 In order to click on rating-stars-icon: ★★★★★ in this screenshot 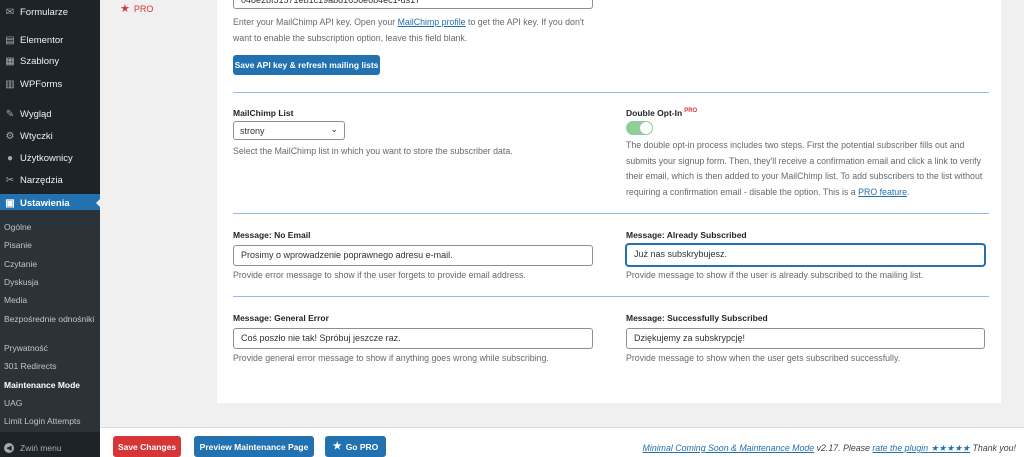, I will do `click(950, 448)`.